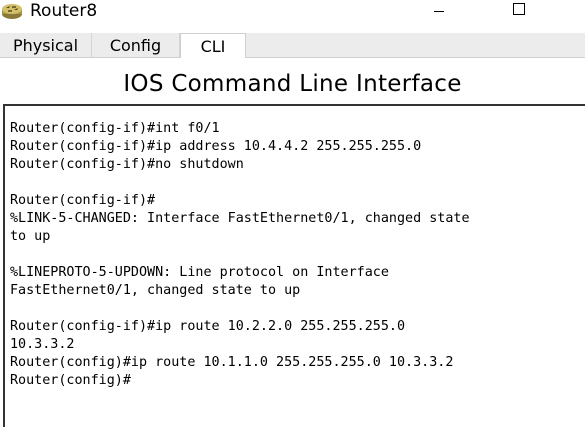 The height and width of the screenshot is (427, 585). Describe the element at coordinates (115, 128) in the screenshot. I see `cli-line: Router(config-if)#int f0/1` at that location.